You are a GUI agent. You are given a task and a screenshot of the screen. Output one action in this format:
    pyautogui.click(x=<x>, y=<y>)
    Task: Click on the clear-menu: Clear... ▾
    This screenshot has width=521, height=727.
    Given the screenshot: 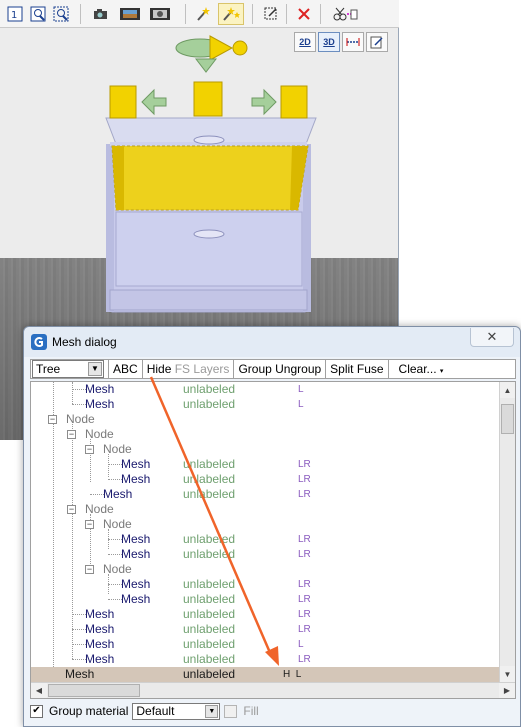 What is the action you would take?
    pyautogui.click(x=418, y=369)
    